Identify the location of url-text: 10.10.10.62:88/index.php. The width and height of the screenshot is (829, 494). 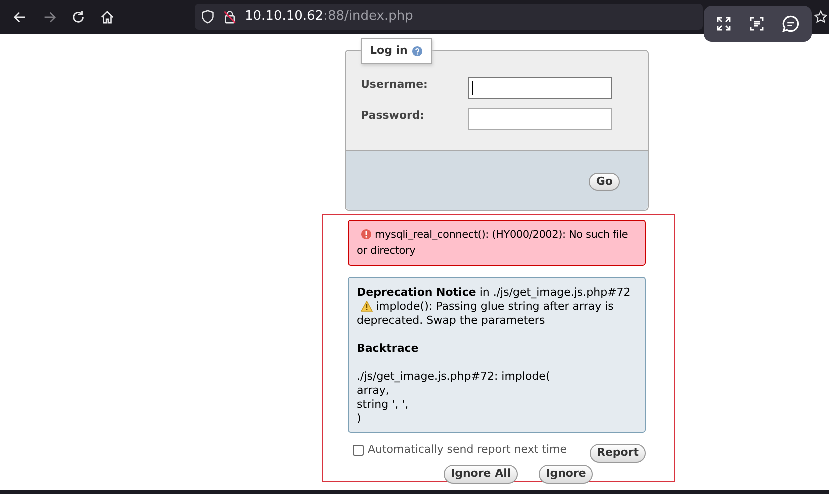
(329, 17).